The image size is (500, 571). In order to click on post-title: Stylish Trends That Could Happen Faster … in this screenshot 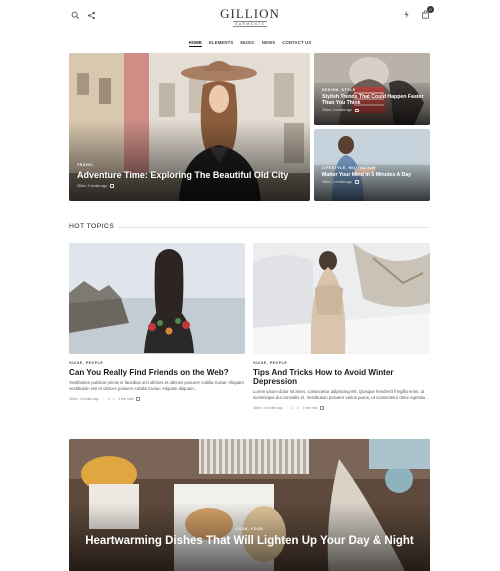, I will do `click(374, 100)`.